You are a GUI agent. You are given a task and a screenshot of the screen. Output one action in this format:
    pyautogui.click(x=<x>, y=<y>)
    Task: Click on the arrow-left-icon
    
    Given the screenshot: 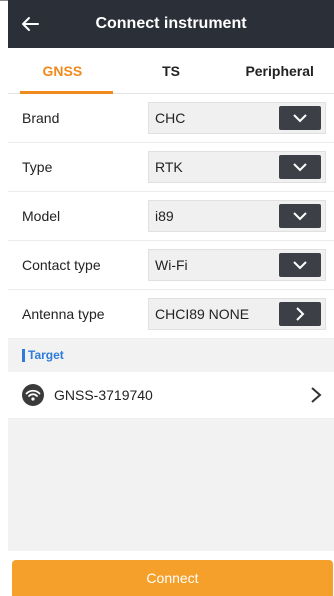 What is the action you would take?
    pyautogui.click(x=30, y=24)
    